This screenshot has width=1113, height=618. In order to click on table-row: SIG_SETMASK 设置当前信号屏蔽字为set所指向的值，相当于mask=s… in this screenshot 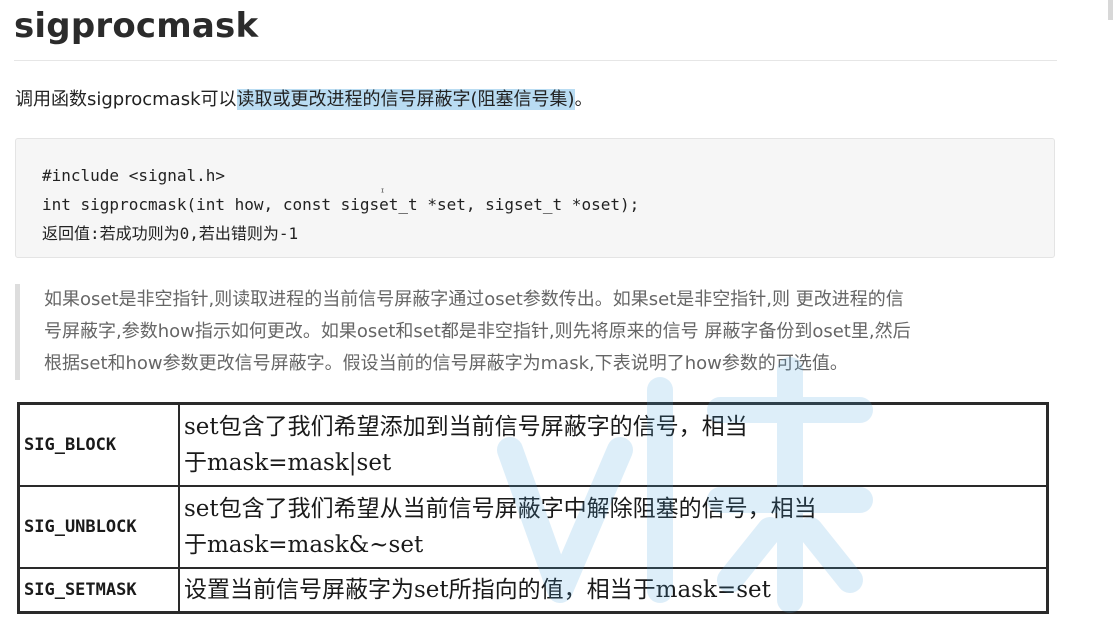, I will do `click(533, 590)`.